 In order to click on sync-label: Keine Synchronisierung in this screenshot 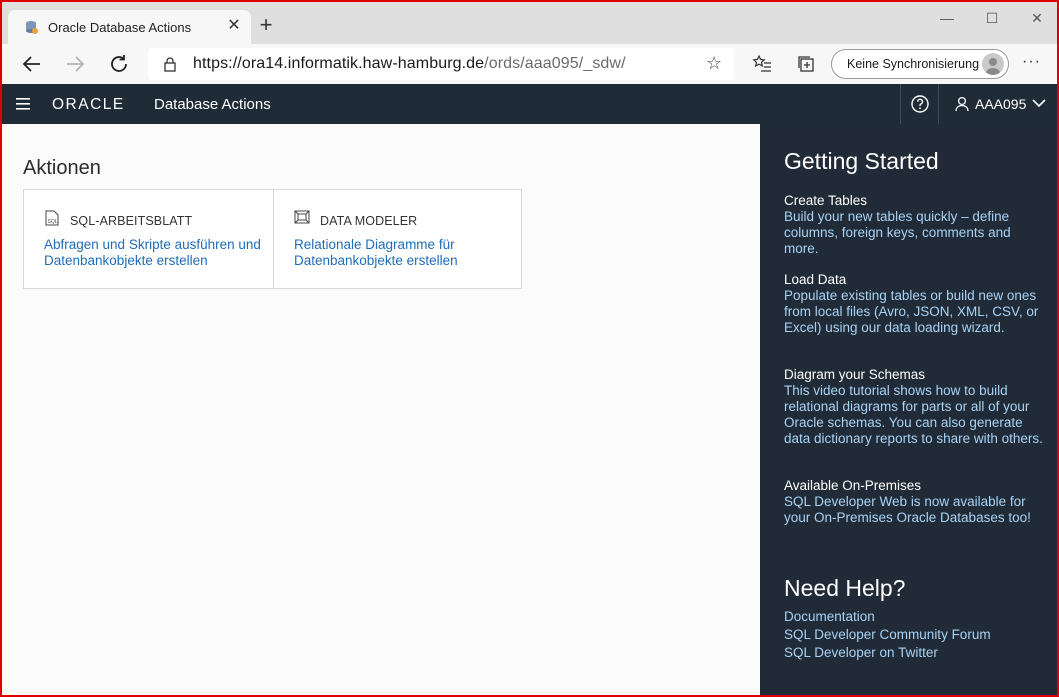, I will do `click(913, 64)`.